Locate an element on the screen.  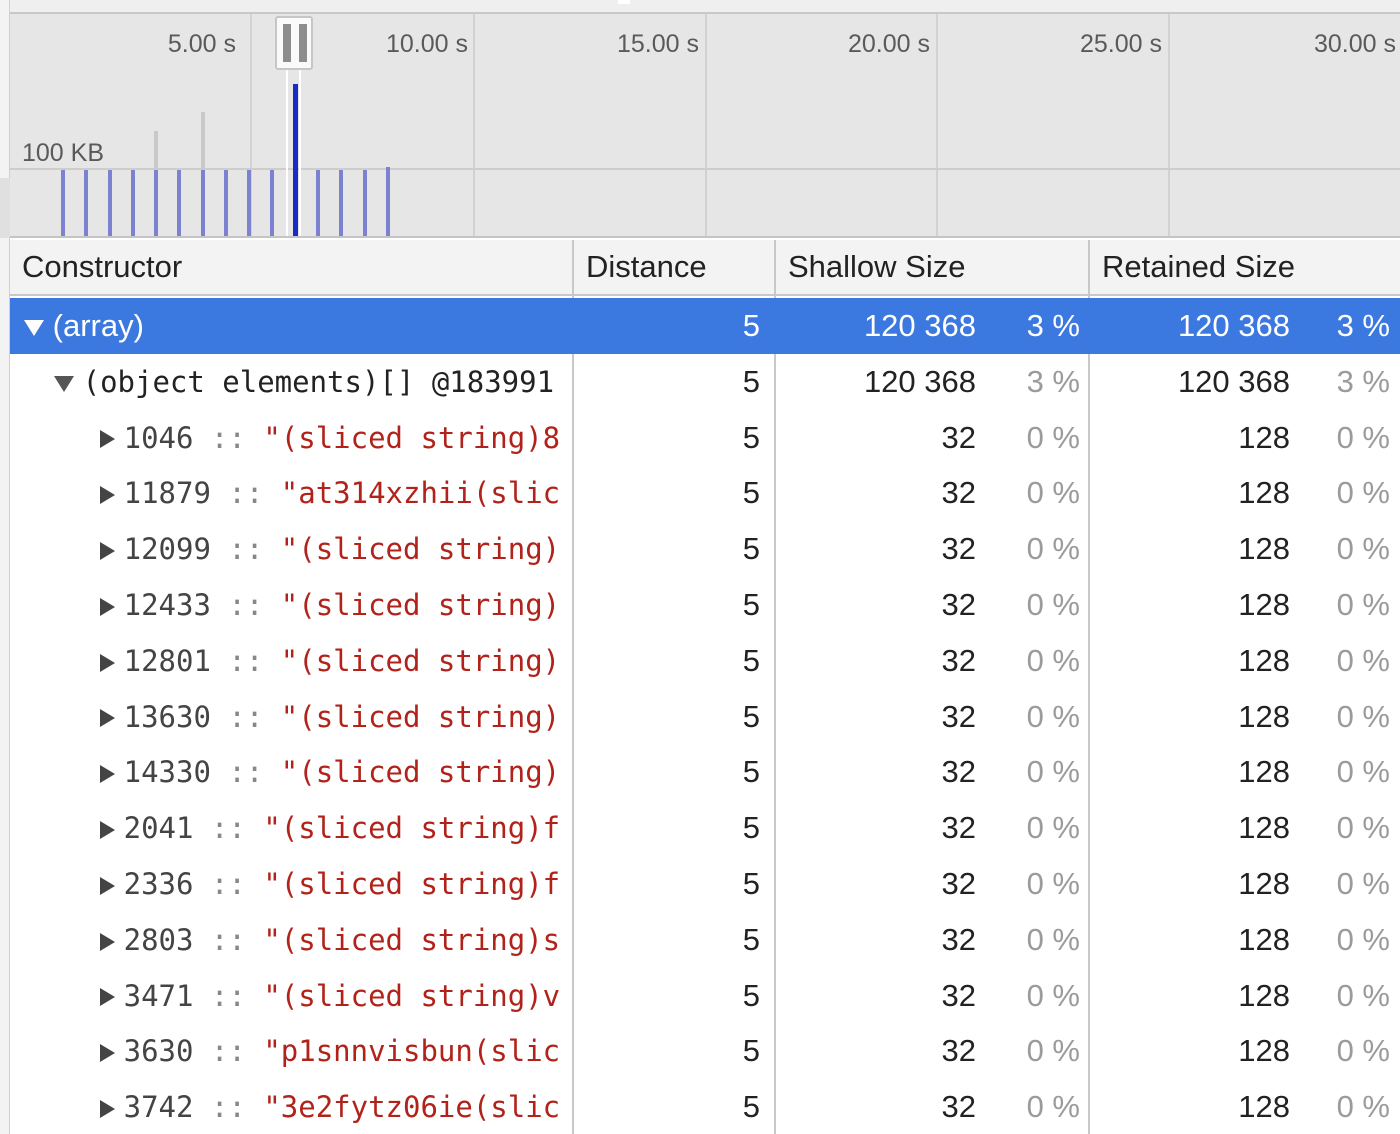
shallow-size-value: 120 368 is located at coordinates (919, 381).